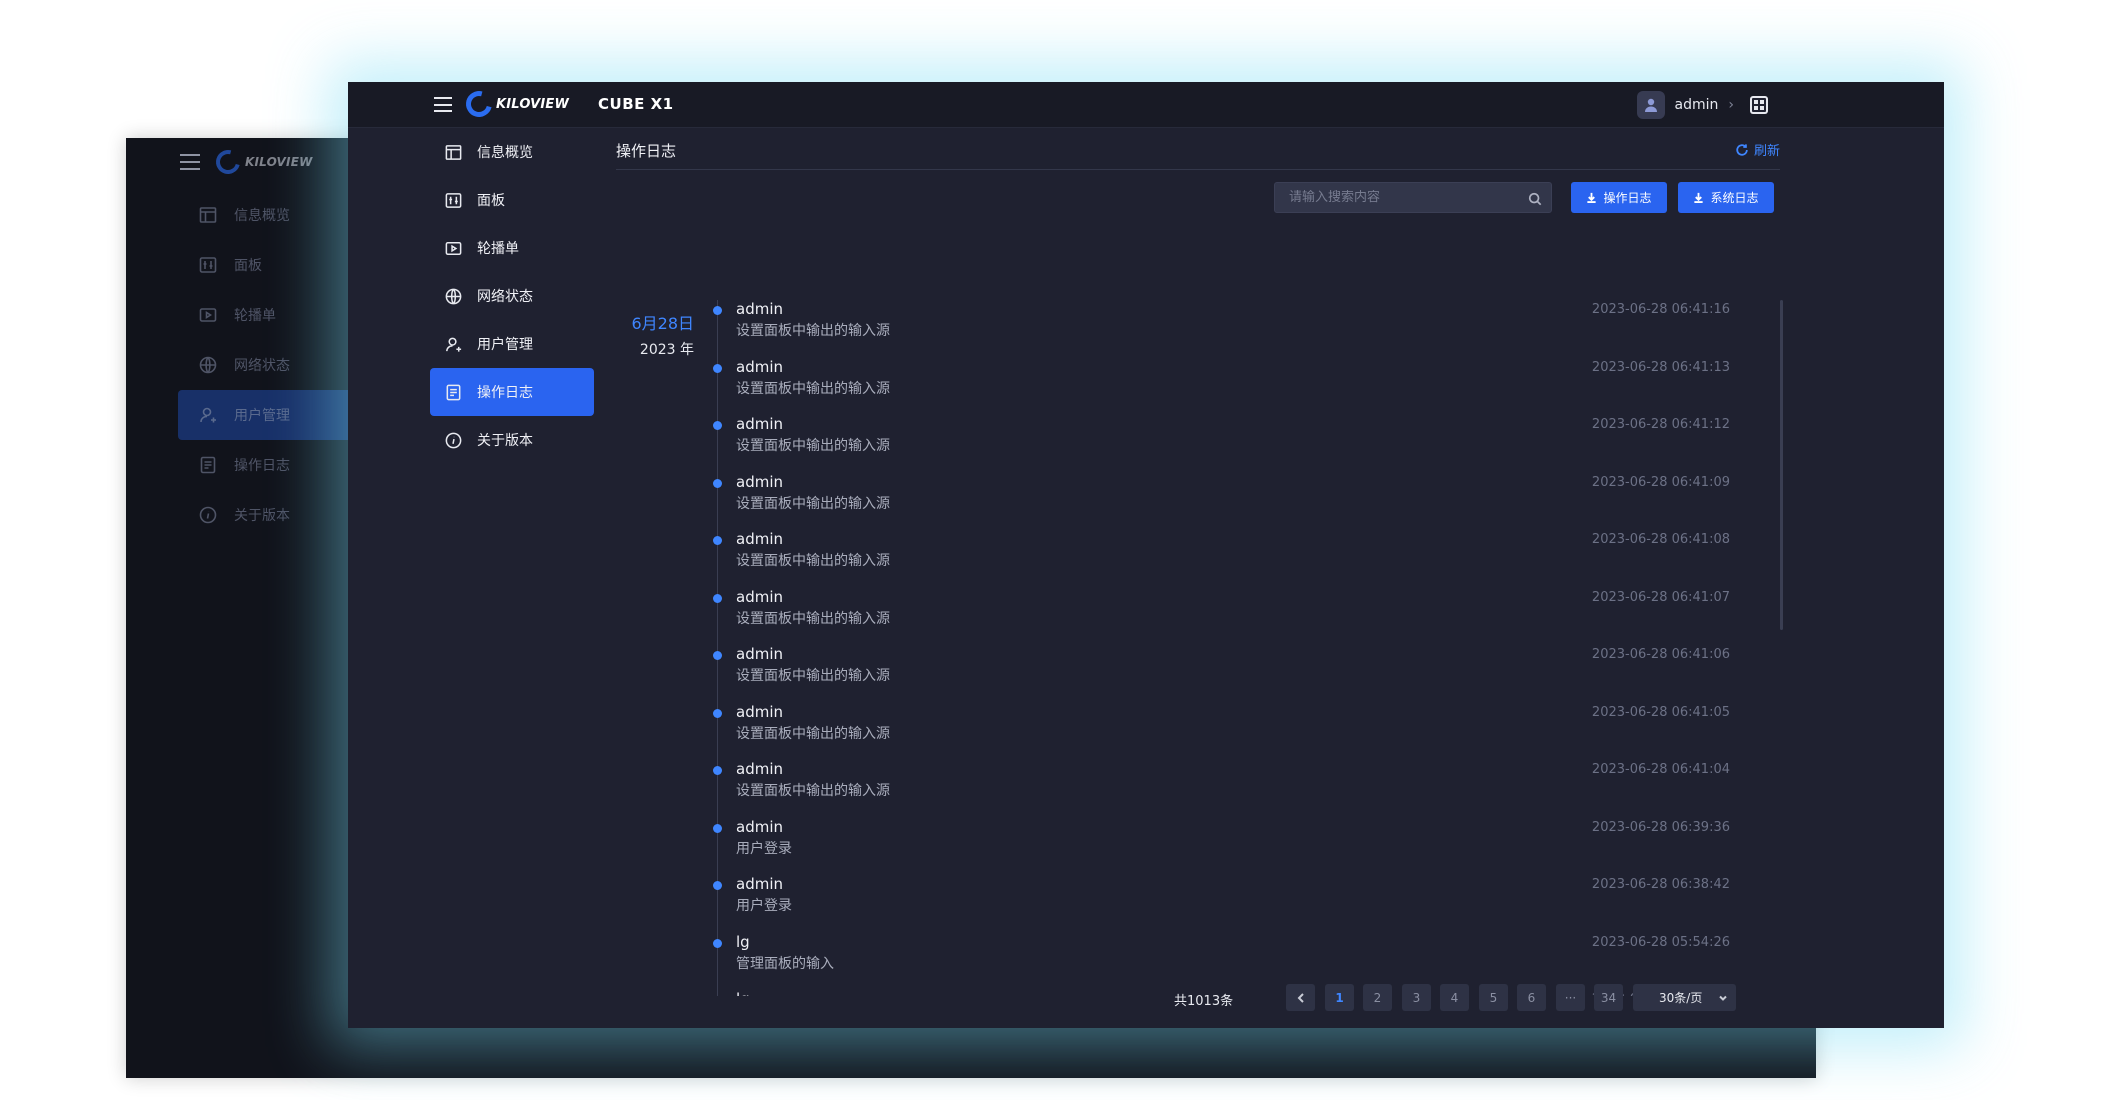  I want to click on search-icon, so click(1535, 198).